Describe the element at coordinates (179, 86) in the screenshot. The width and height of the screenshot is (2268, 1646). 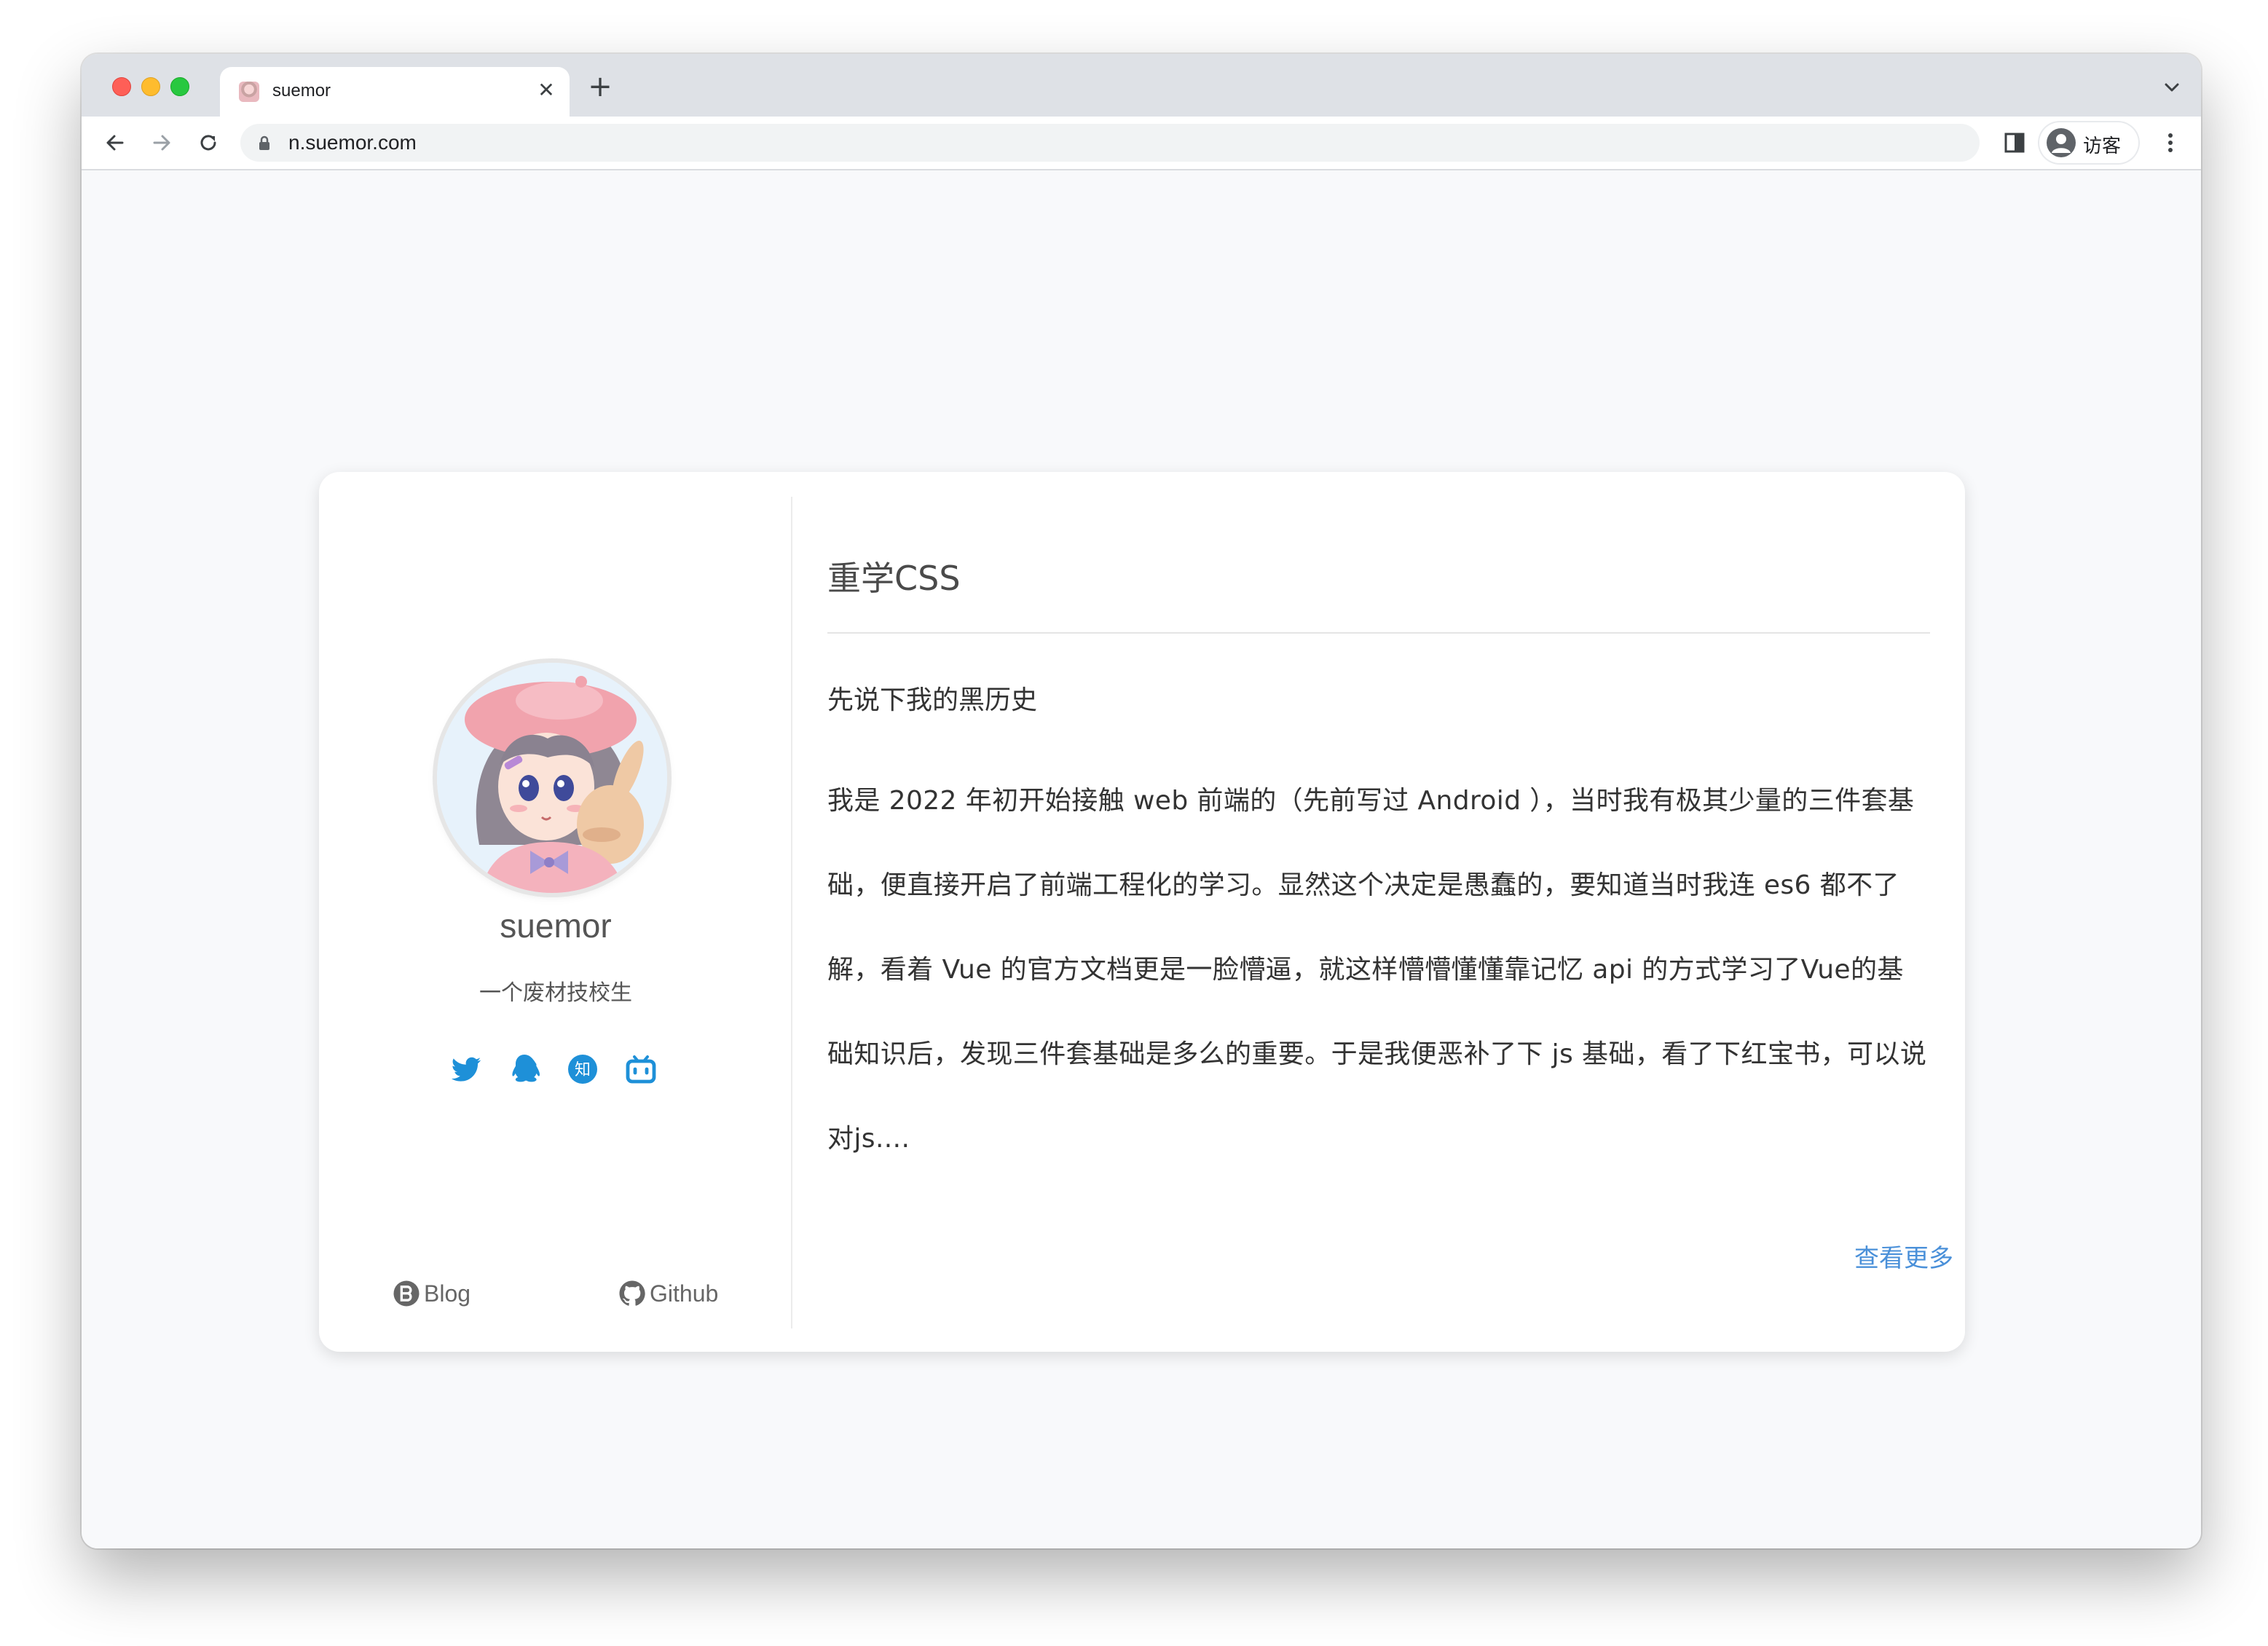
I see `maximize-window-button` at that location.